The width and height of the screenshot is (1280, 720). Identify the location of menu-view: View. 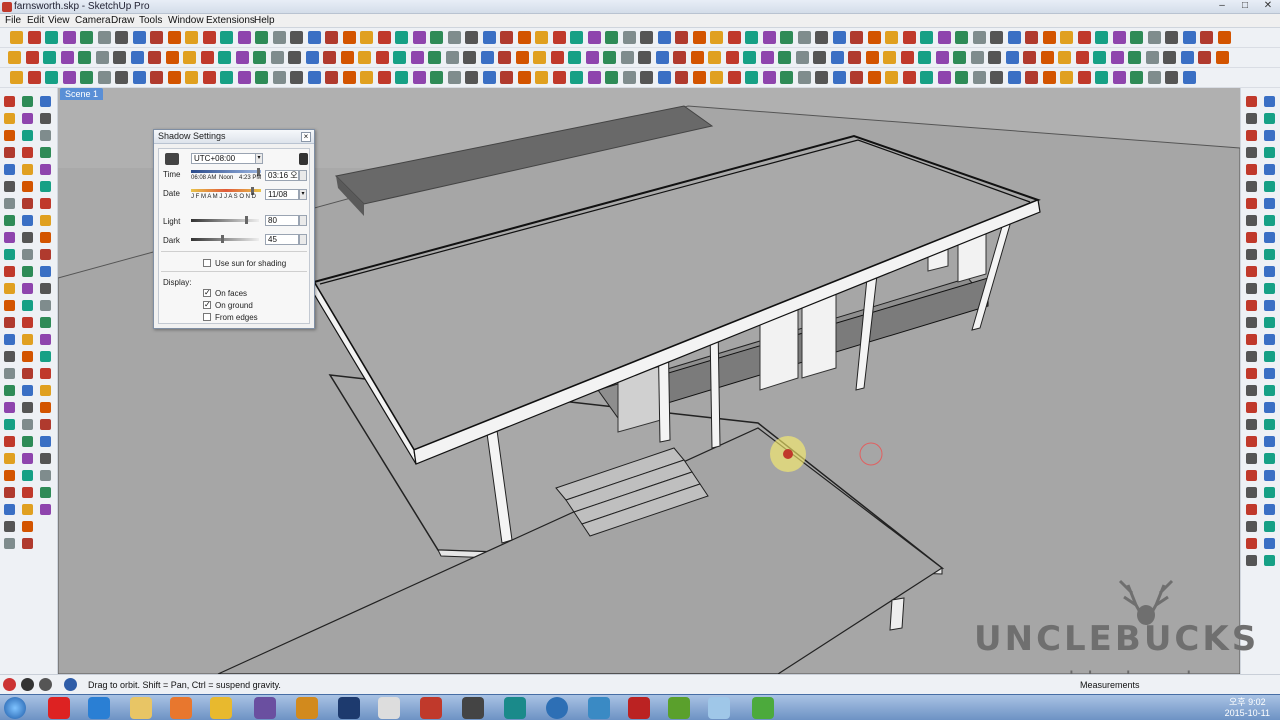
(59, 20).